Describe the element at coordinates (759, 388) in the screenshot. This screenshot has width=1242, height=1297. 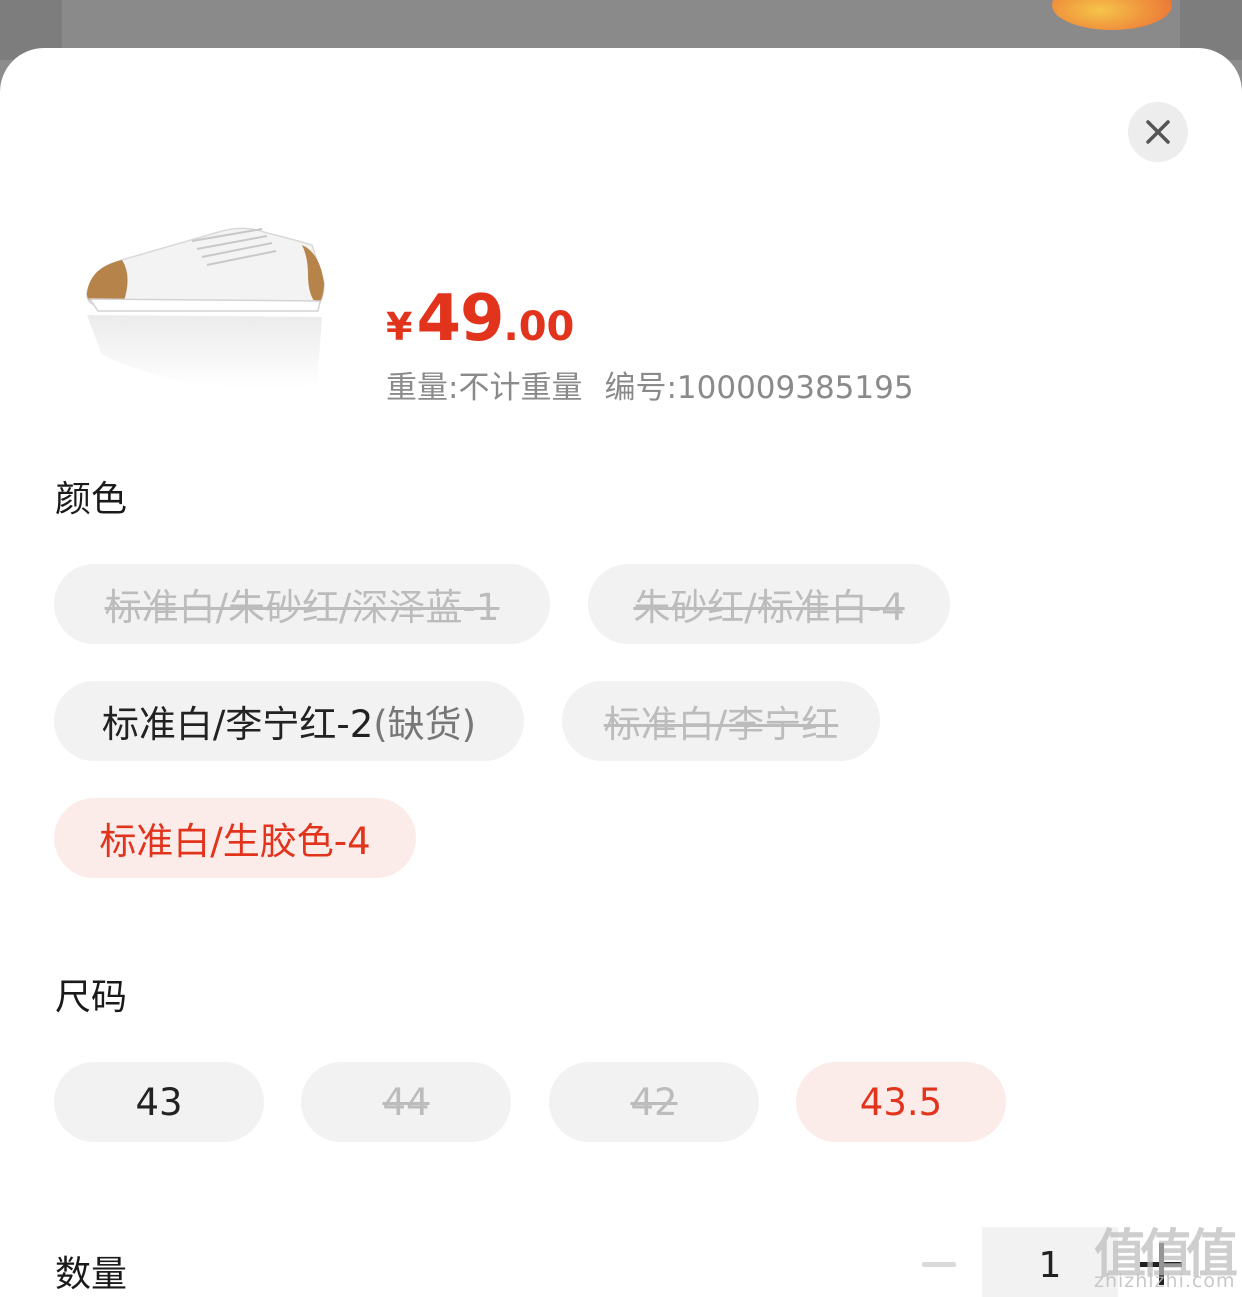
I see `sku-number: 编号:100009385195` at that location.